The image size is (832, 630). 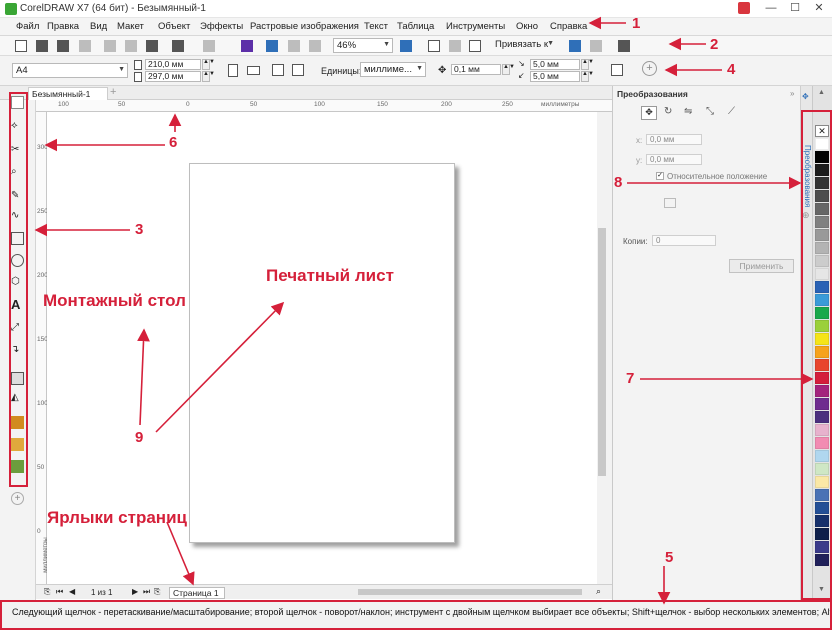 What do you see at coordinates (639, 140) in the screenshot?
I see `x-label: x:` at bounding box center [639, 140].